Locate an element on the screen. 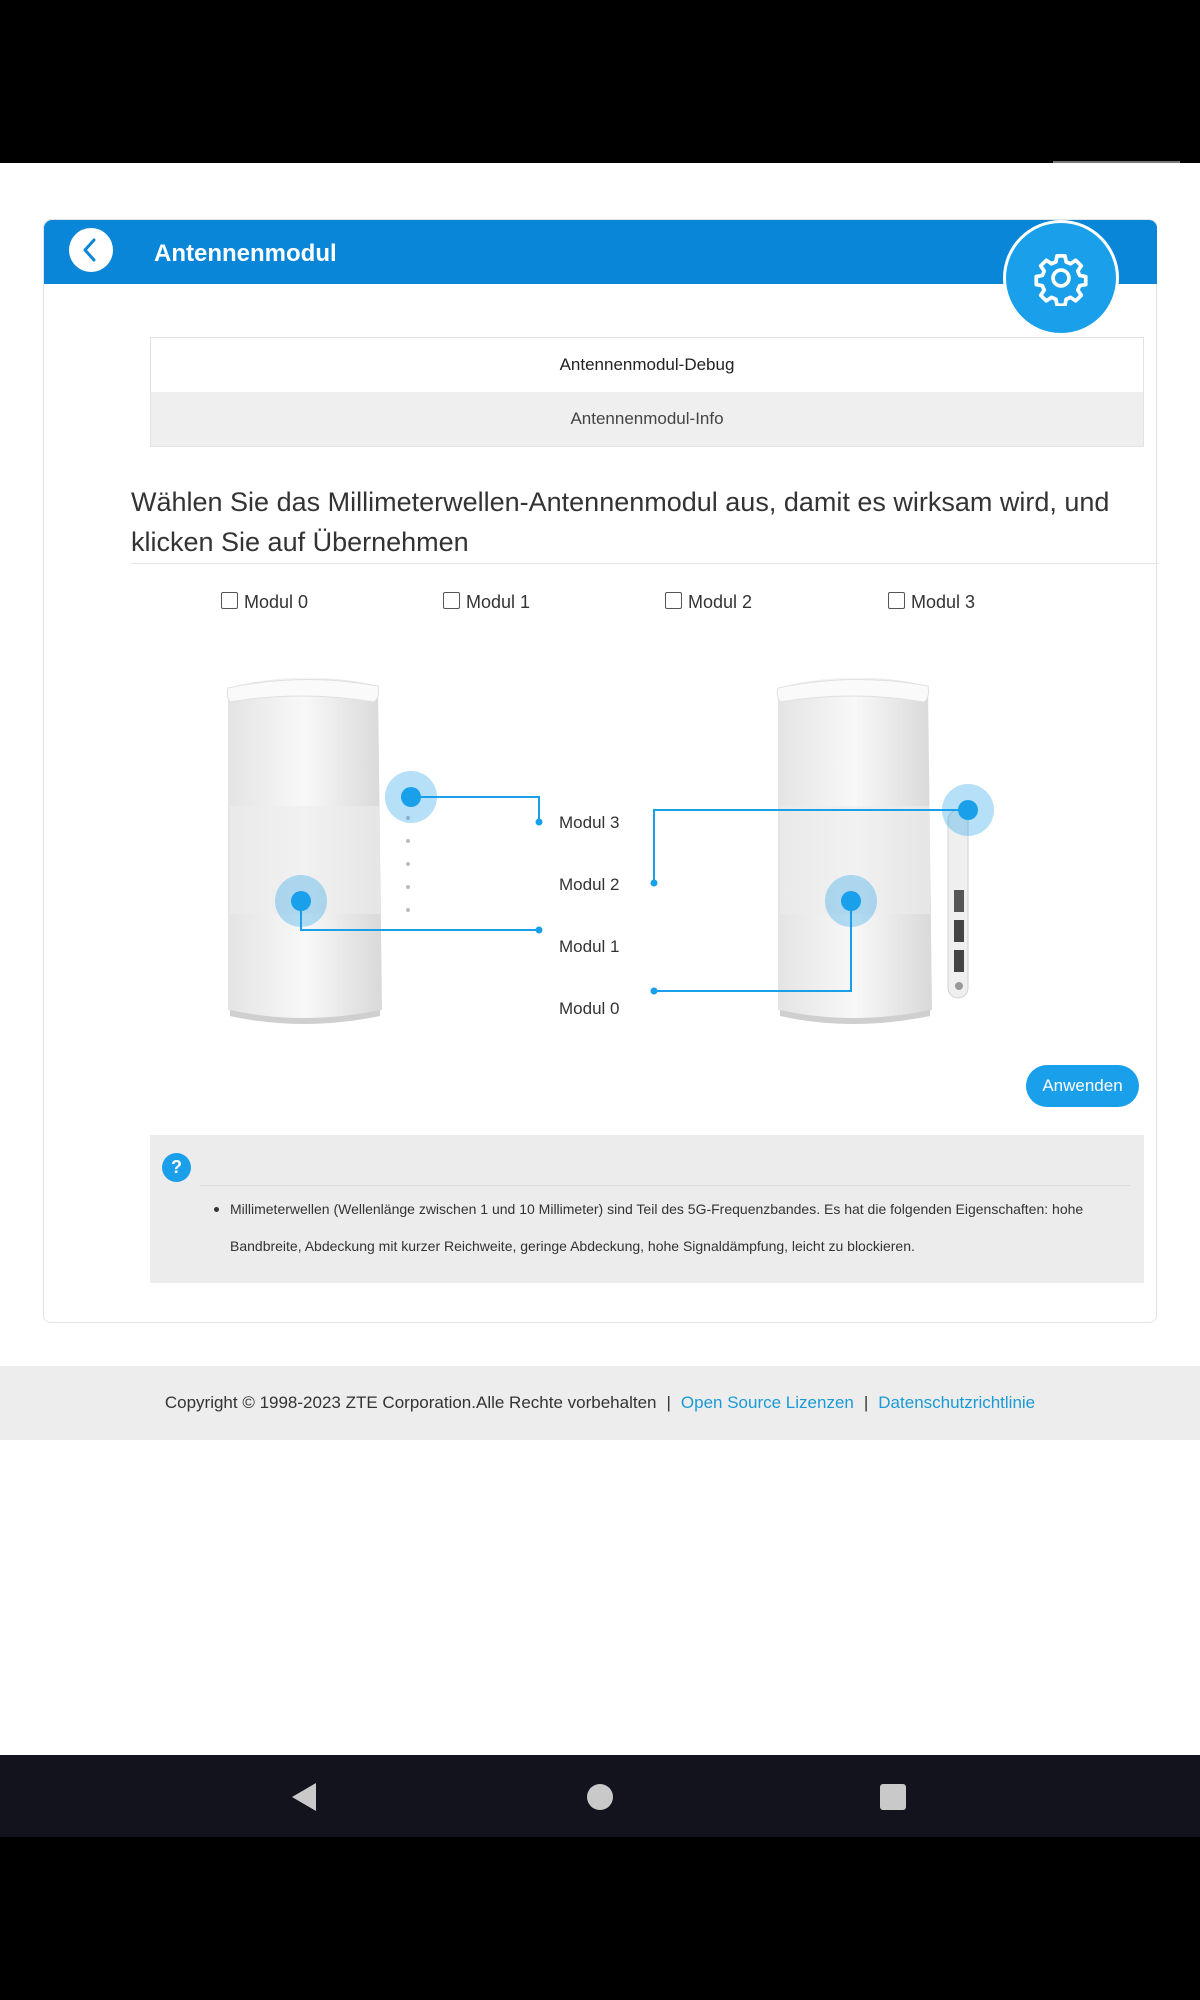 Image resolution: width=1200 pixels, height=2000 pixels. connector-lines is located at coordinates (634, 894).